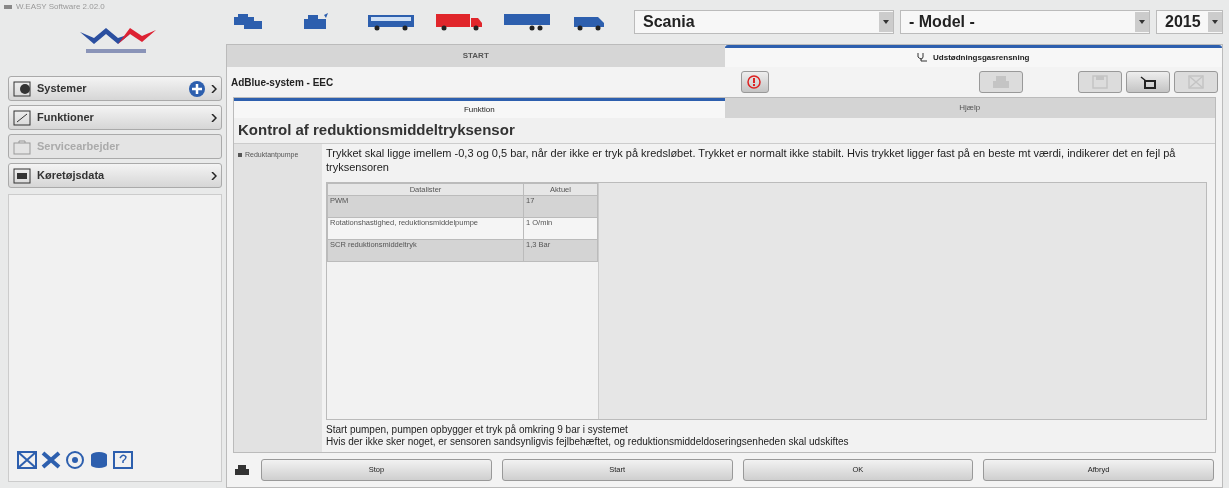 This screenshot has width=1229, height=488. I want to click on heading: Kontrol af reduktionsmiddeltryksensor, so click(376, 130).